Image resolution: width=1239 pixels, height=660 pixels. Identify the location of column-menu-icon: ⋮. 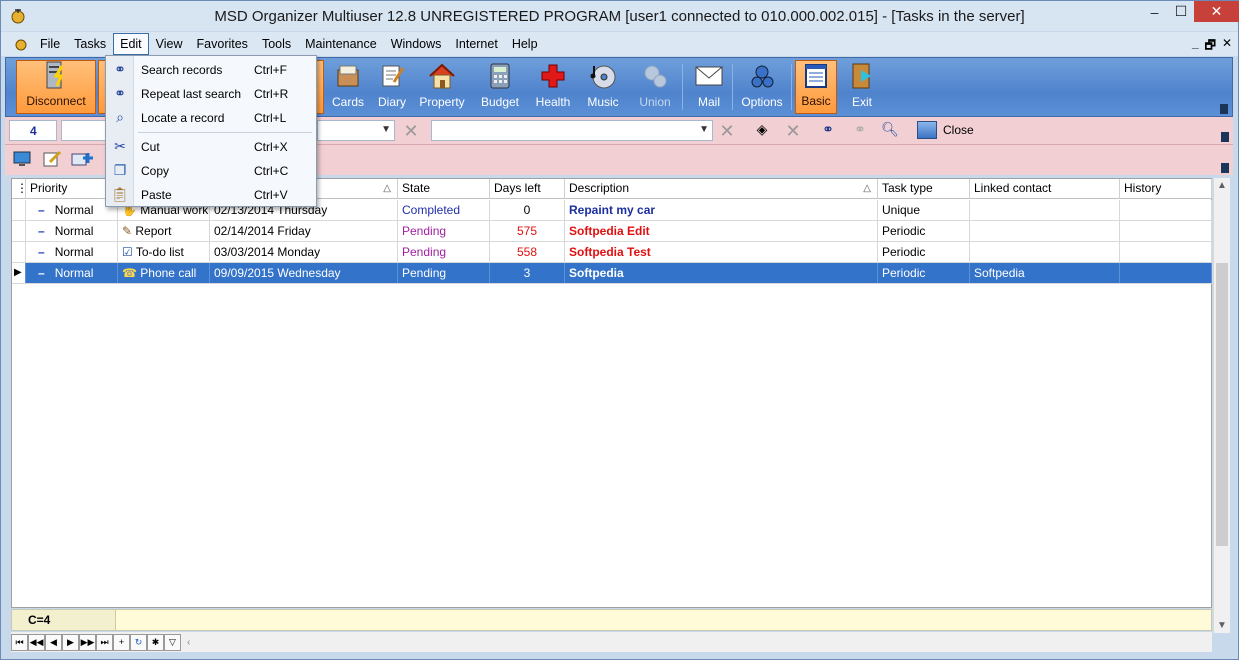
(19, 189).